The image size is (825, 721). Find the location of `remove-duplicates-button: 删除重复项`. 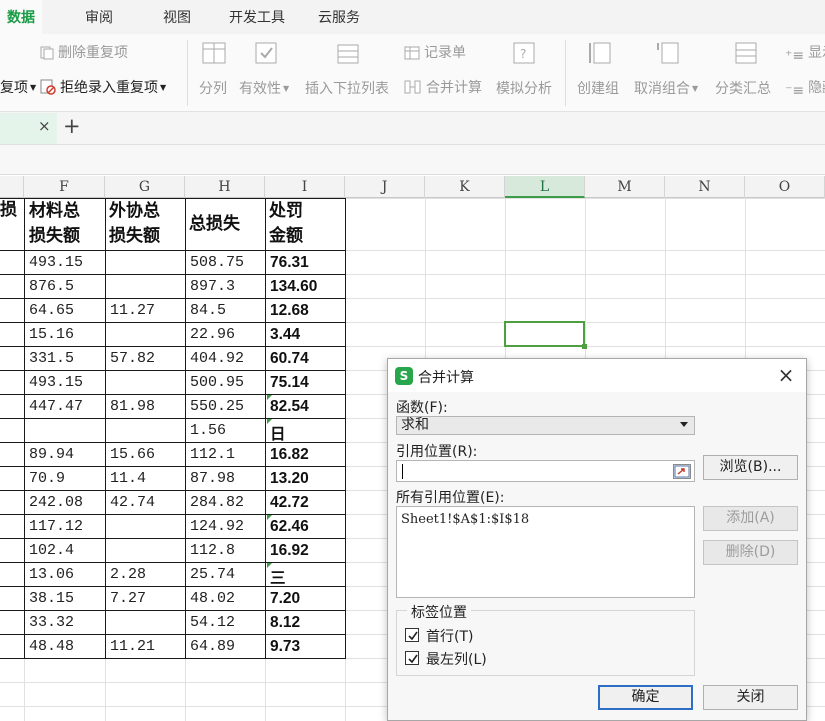

remove-duplicates-button: 删除重复项 is located at coordinates (84, 53).